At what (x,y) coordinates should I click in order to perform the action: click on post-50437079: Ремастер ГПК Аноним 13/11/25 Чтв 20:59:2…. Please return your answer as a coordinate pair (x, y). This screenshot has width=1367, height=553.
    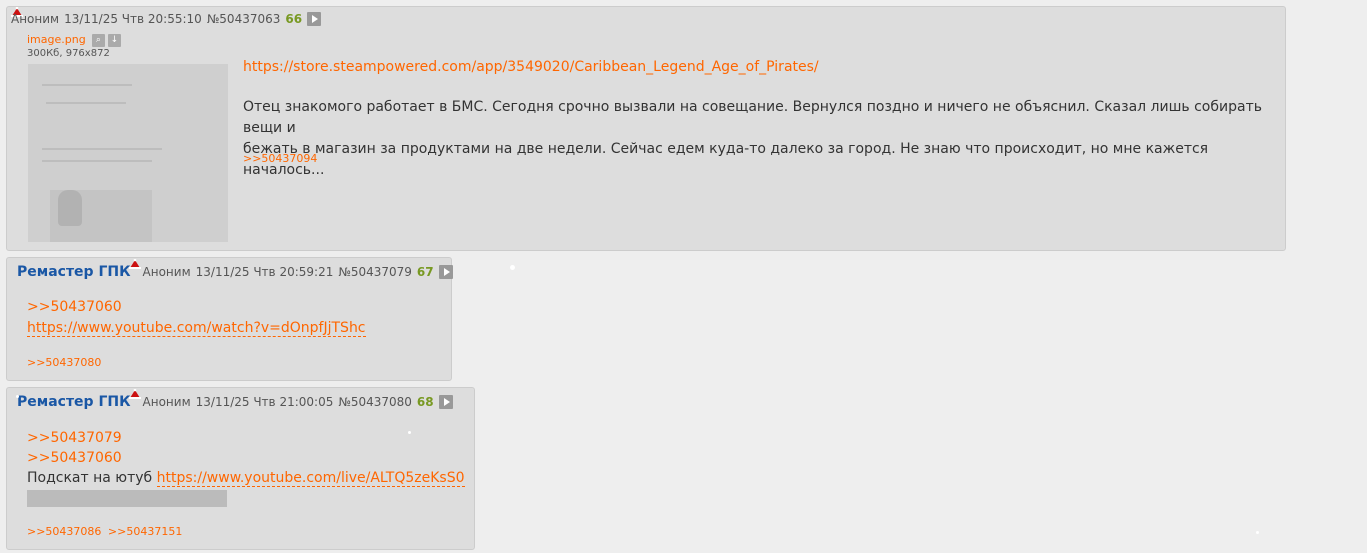
    Looking at the image, I should click on (229, 319).